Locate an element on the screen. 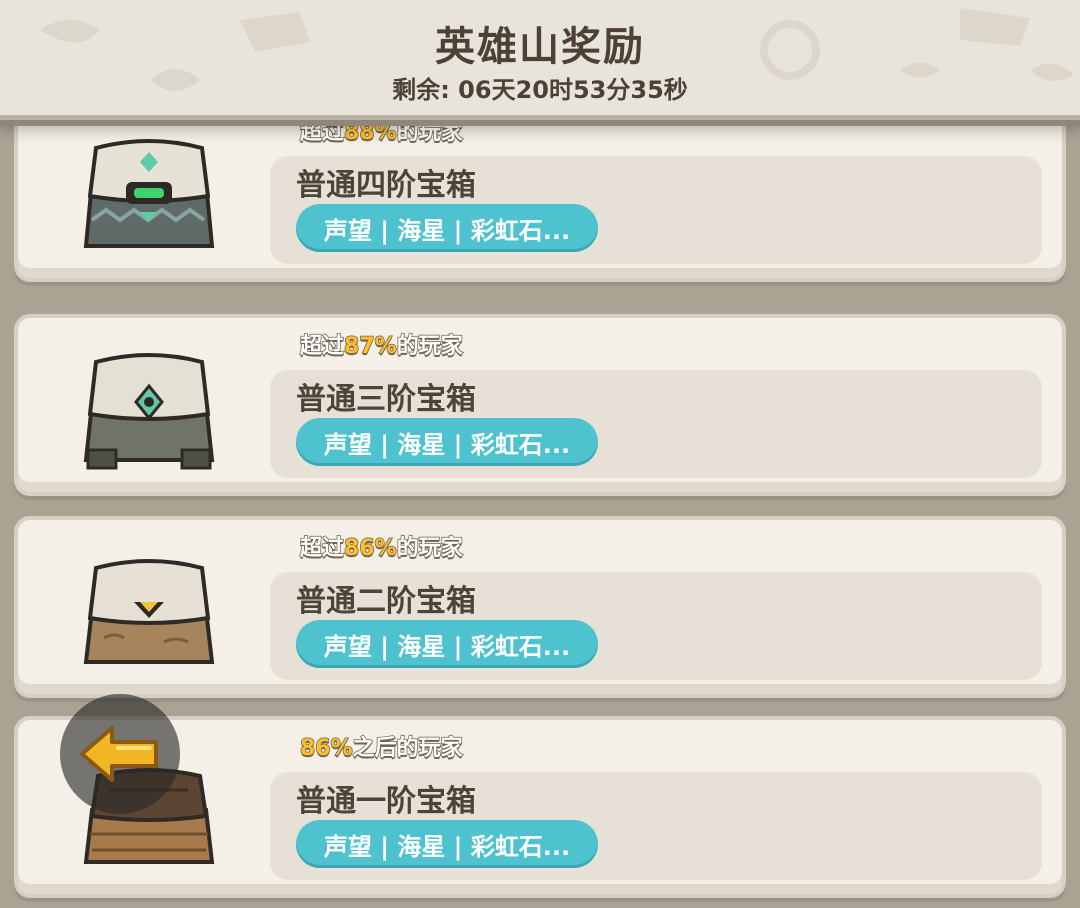 This screenshot has height=908, width=1080. back-arrow-icon is located at coordinates (119, 754).